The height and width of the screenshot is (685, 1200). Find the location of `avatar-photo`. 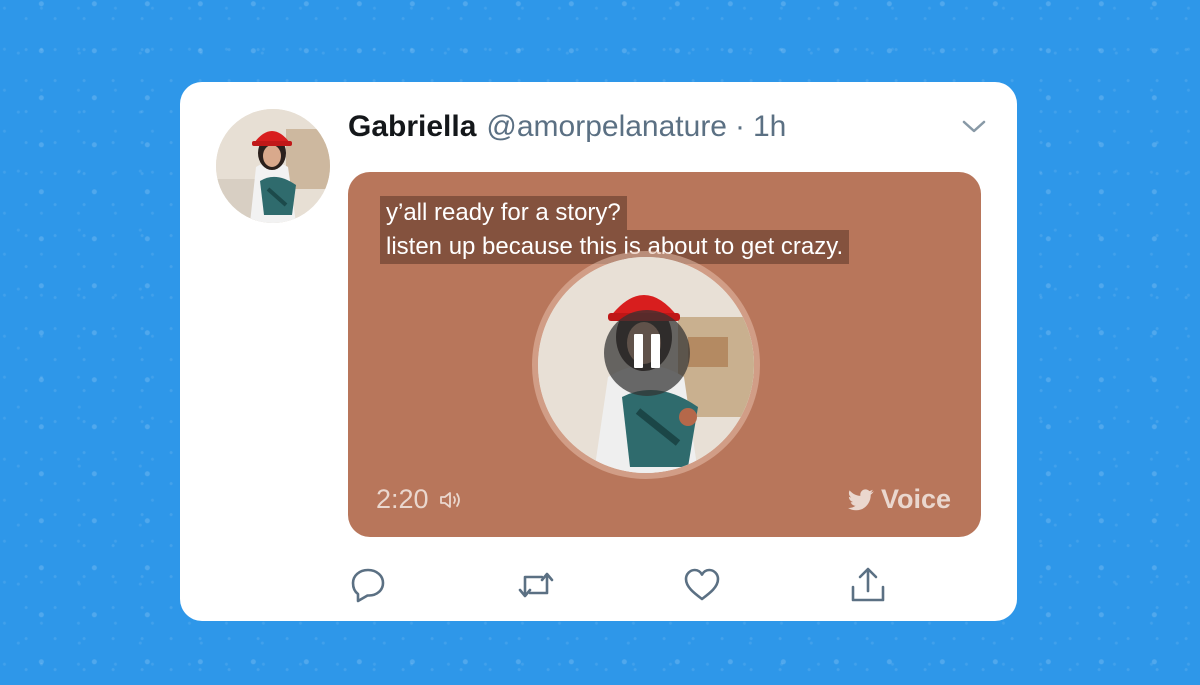

avatar-photo is located at coordinates (273, 166).